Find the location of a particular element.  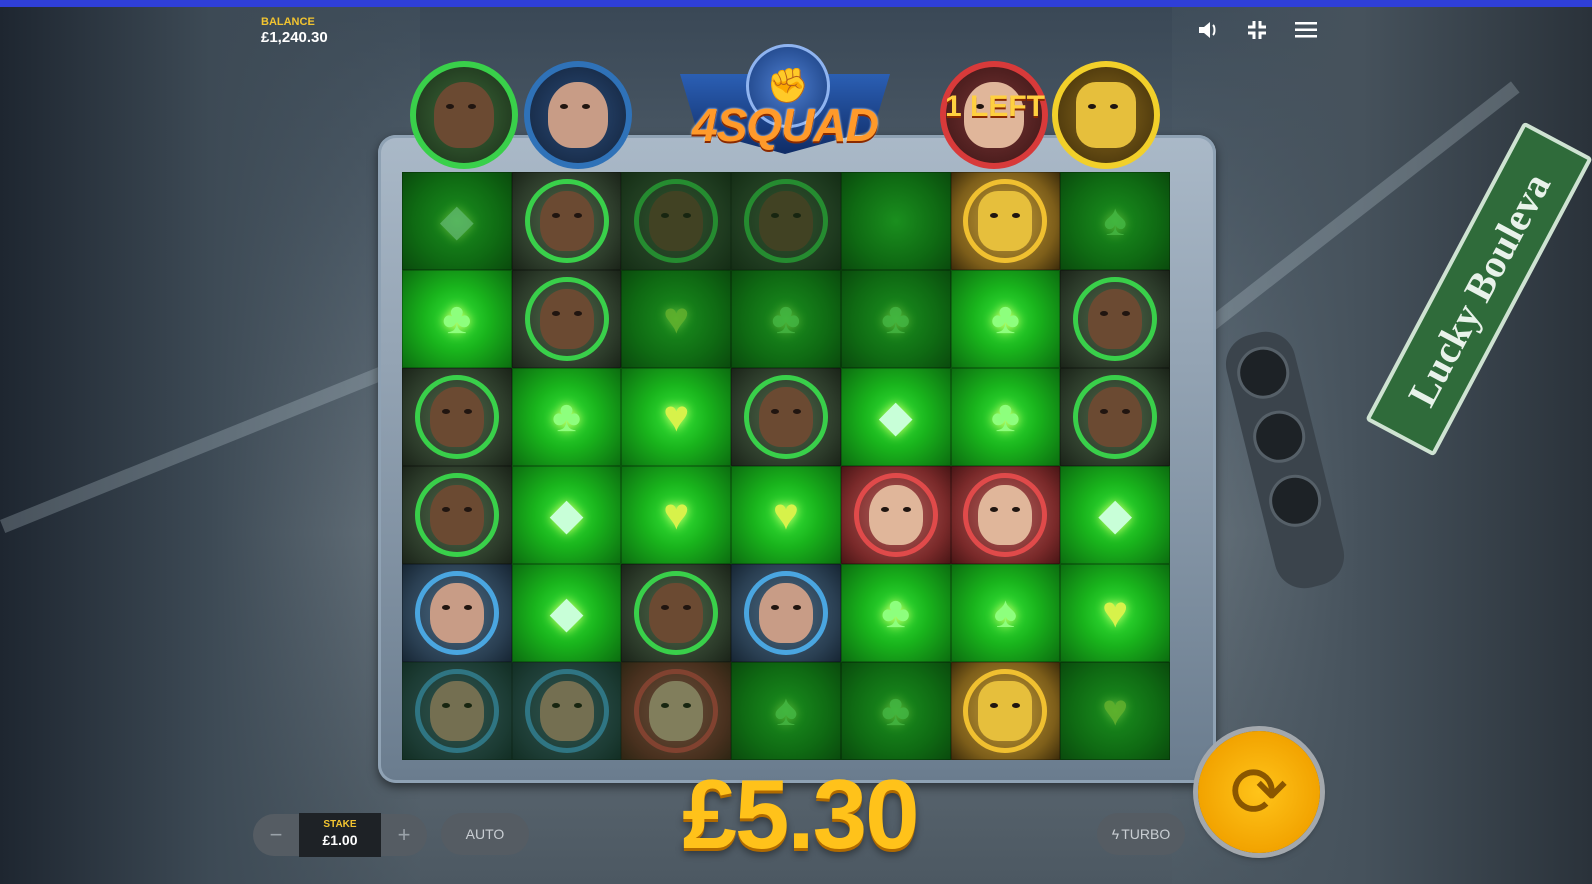

balance-value: £1,240.30 is located at coordinates (294, 37).